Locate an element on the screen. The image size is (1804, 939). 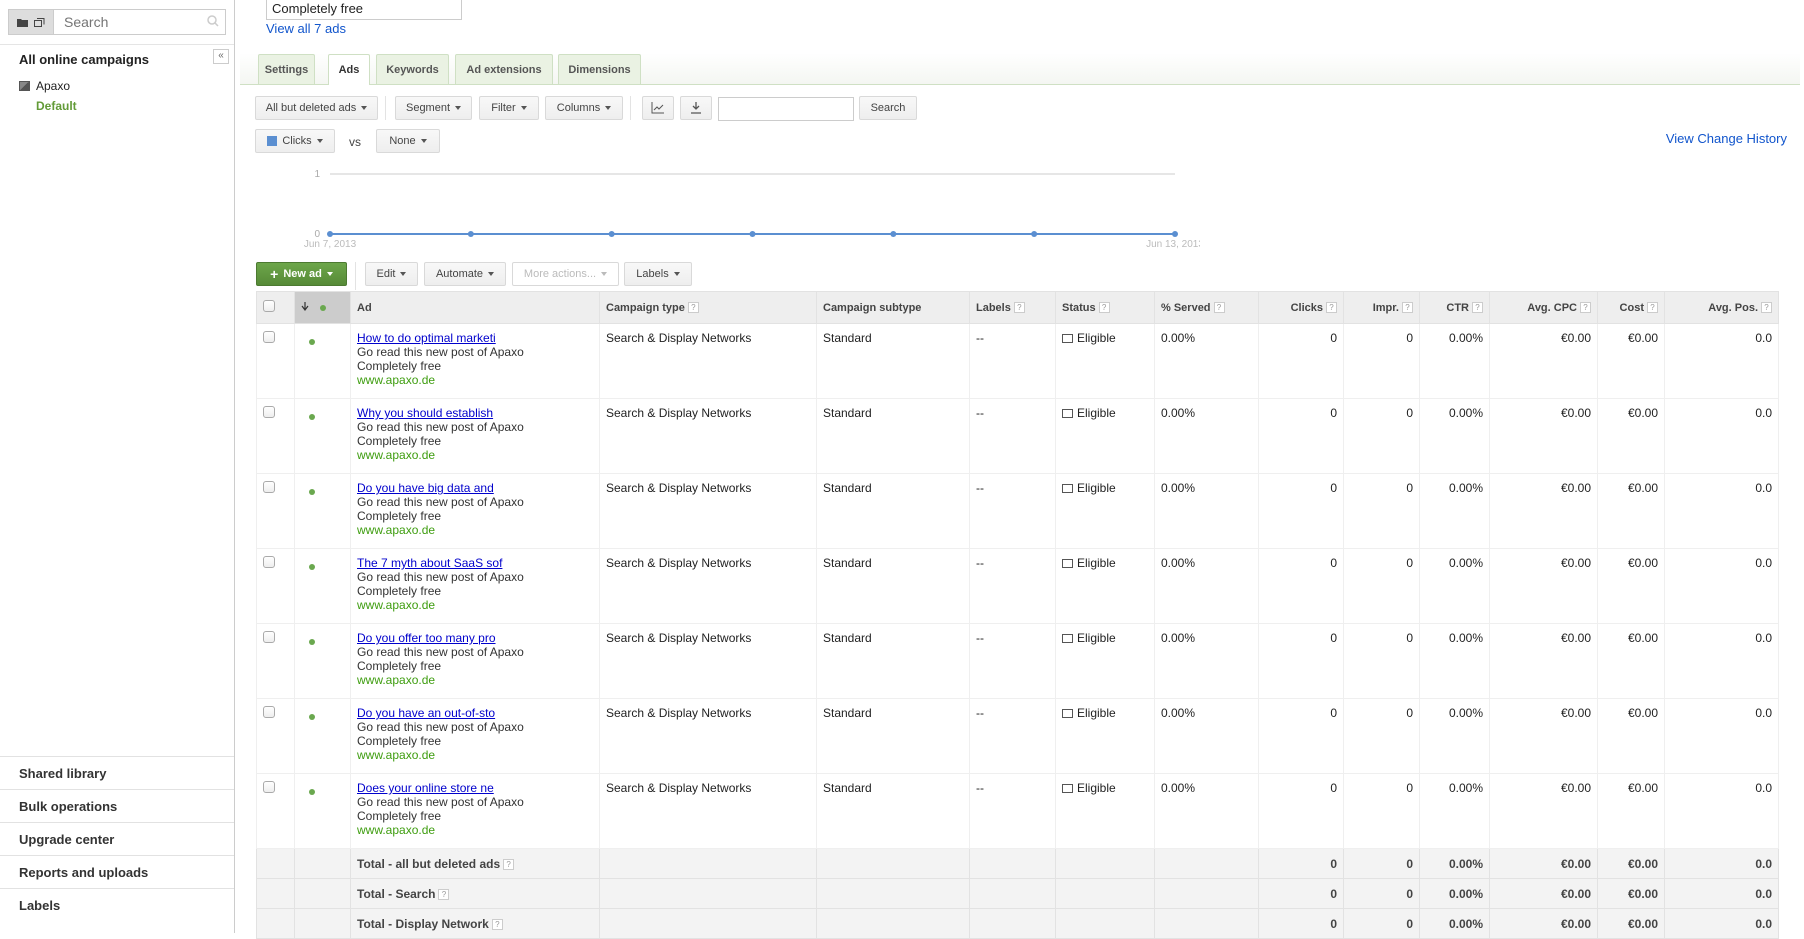
col-status-label: Status is located at coordinates (1079, 307).